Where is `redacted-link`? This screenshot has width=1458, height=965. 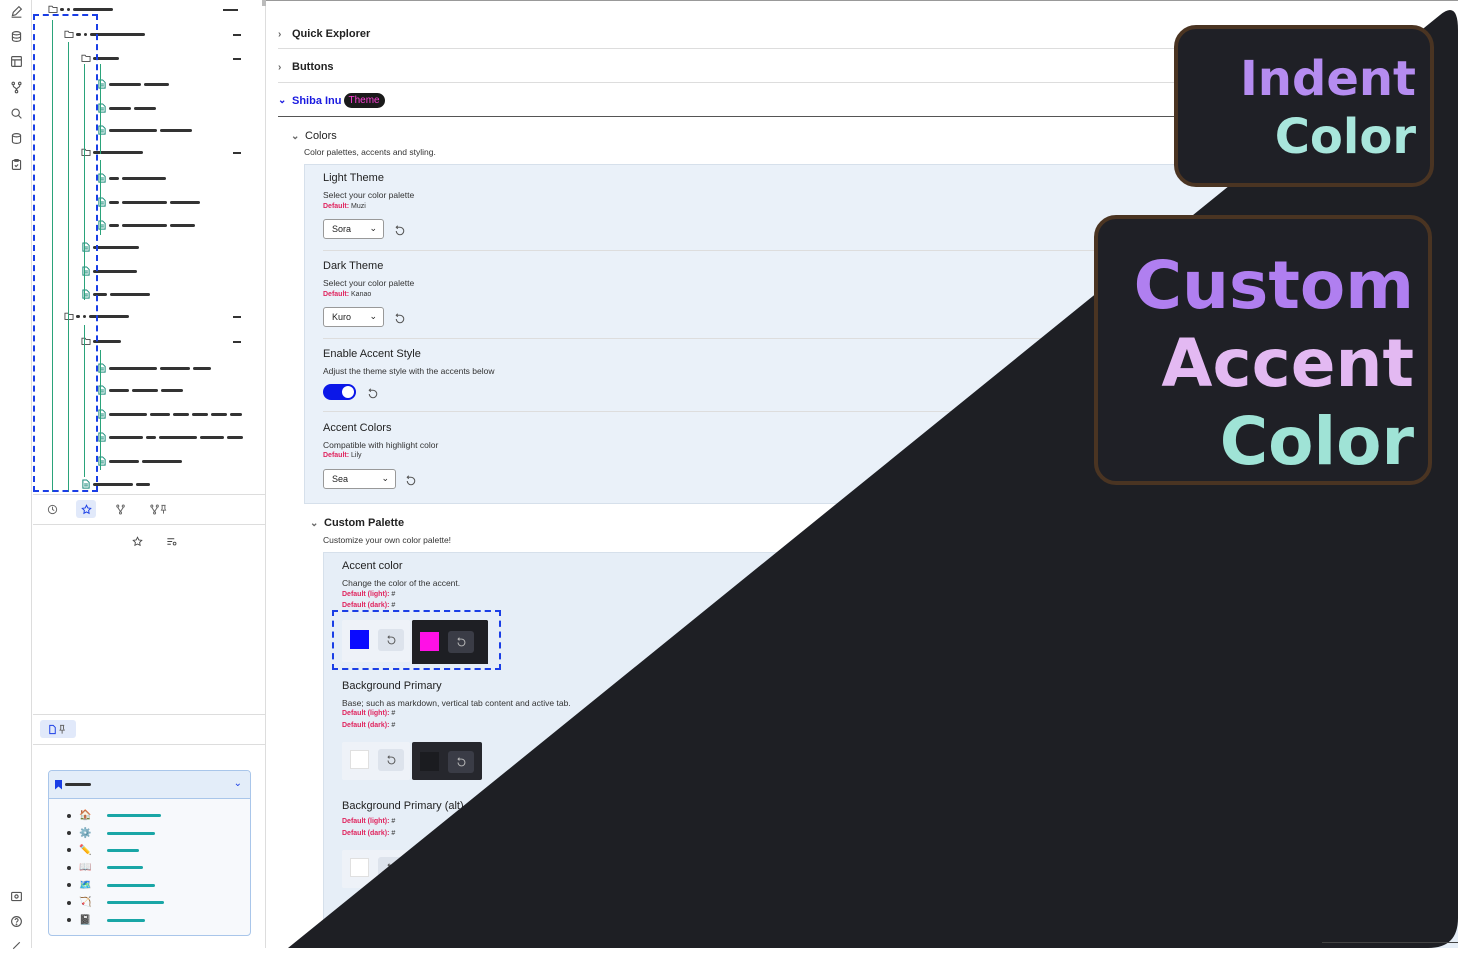 redacted-link is located at coordinates (126, 920).